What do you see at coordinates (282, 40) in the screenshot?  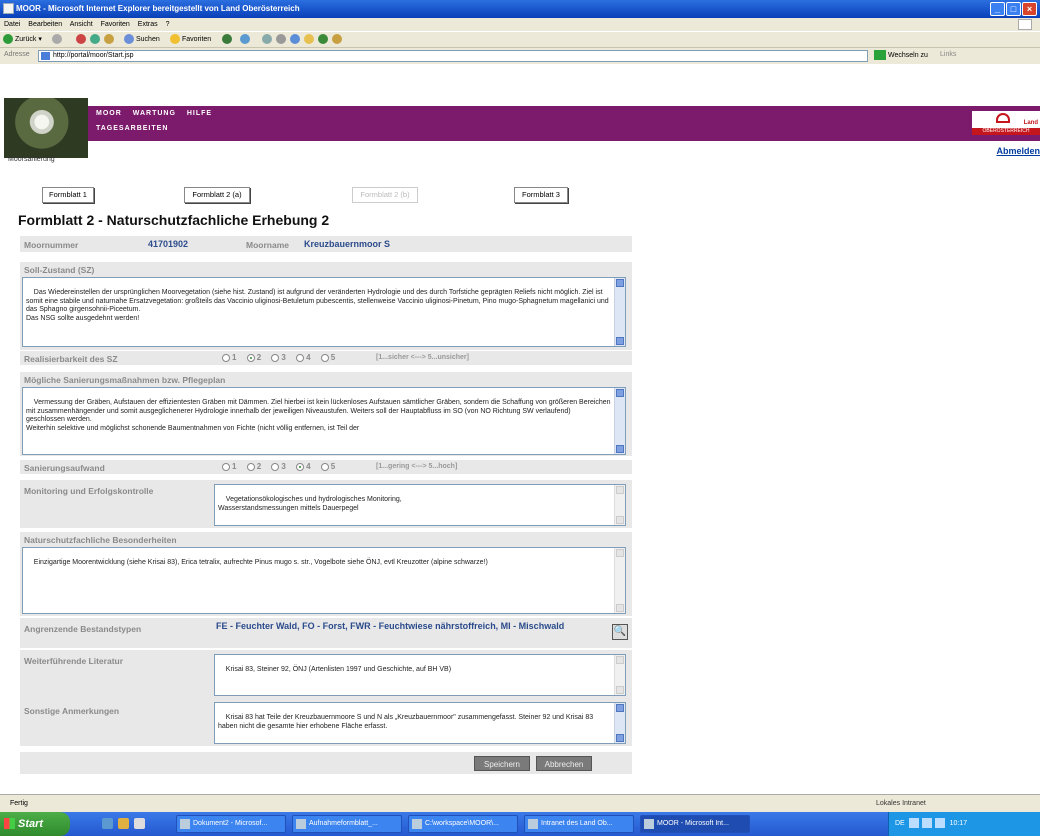 I see `print-button` at bounding box center [282, 40].